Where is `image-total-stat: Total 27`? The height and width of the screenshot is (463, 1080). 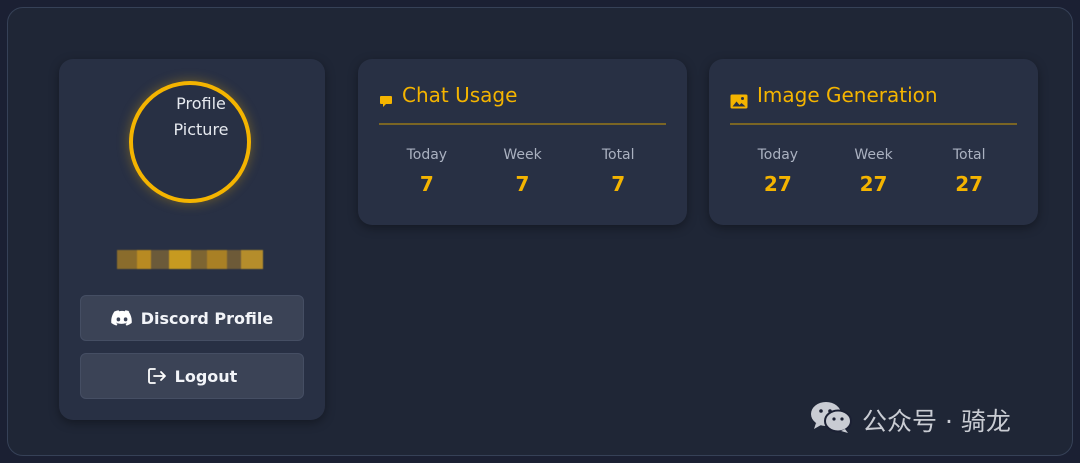
image-total-stat: Total 27 is located at coordinates (969, 171).